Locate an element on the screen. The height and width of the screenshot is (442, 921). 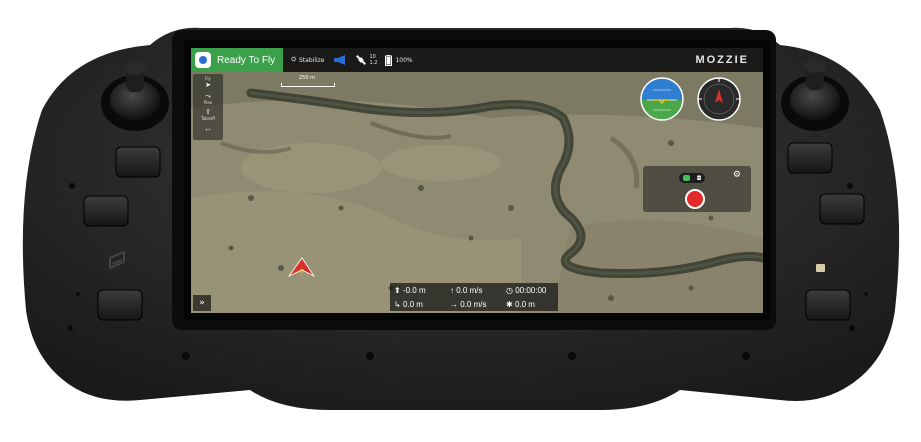
tool-plan-label: Plan is located at coordinates (208, 102).